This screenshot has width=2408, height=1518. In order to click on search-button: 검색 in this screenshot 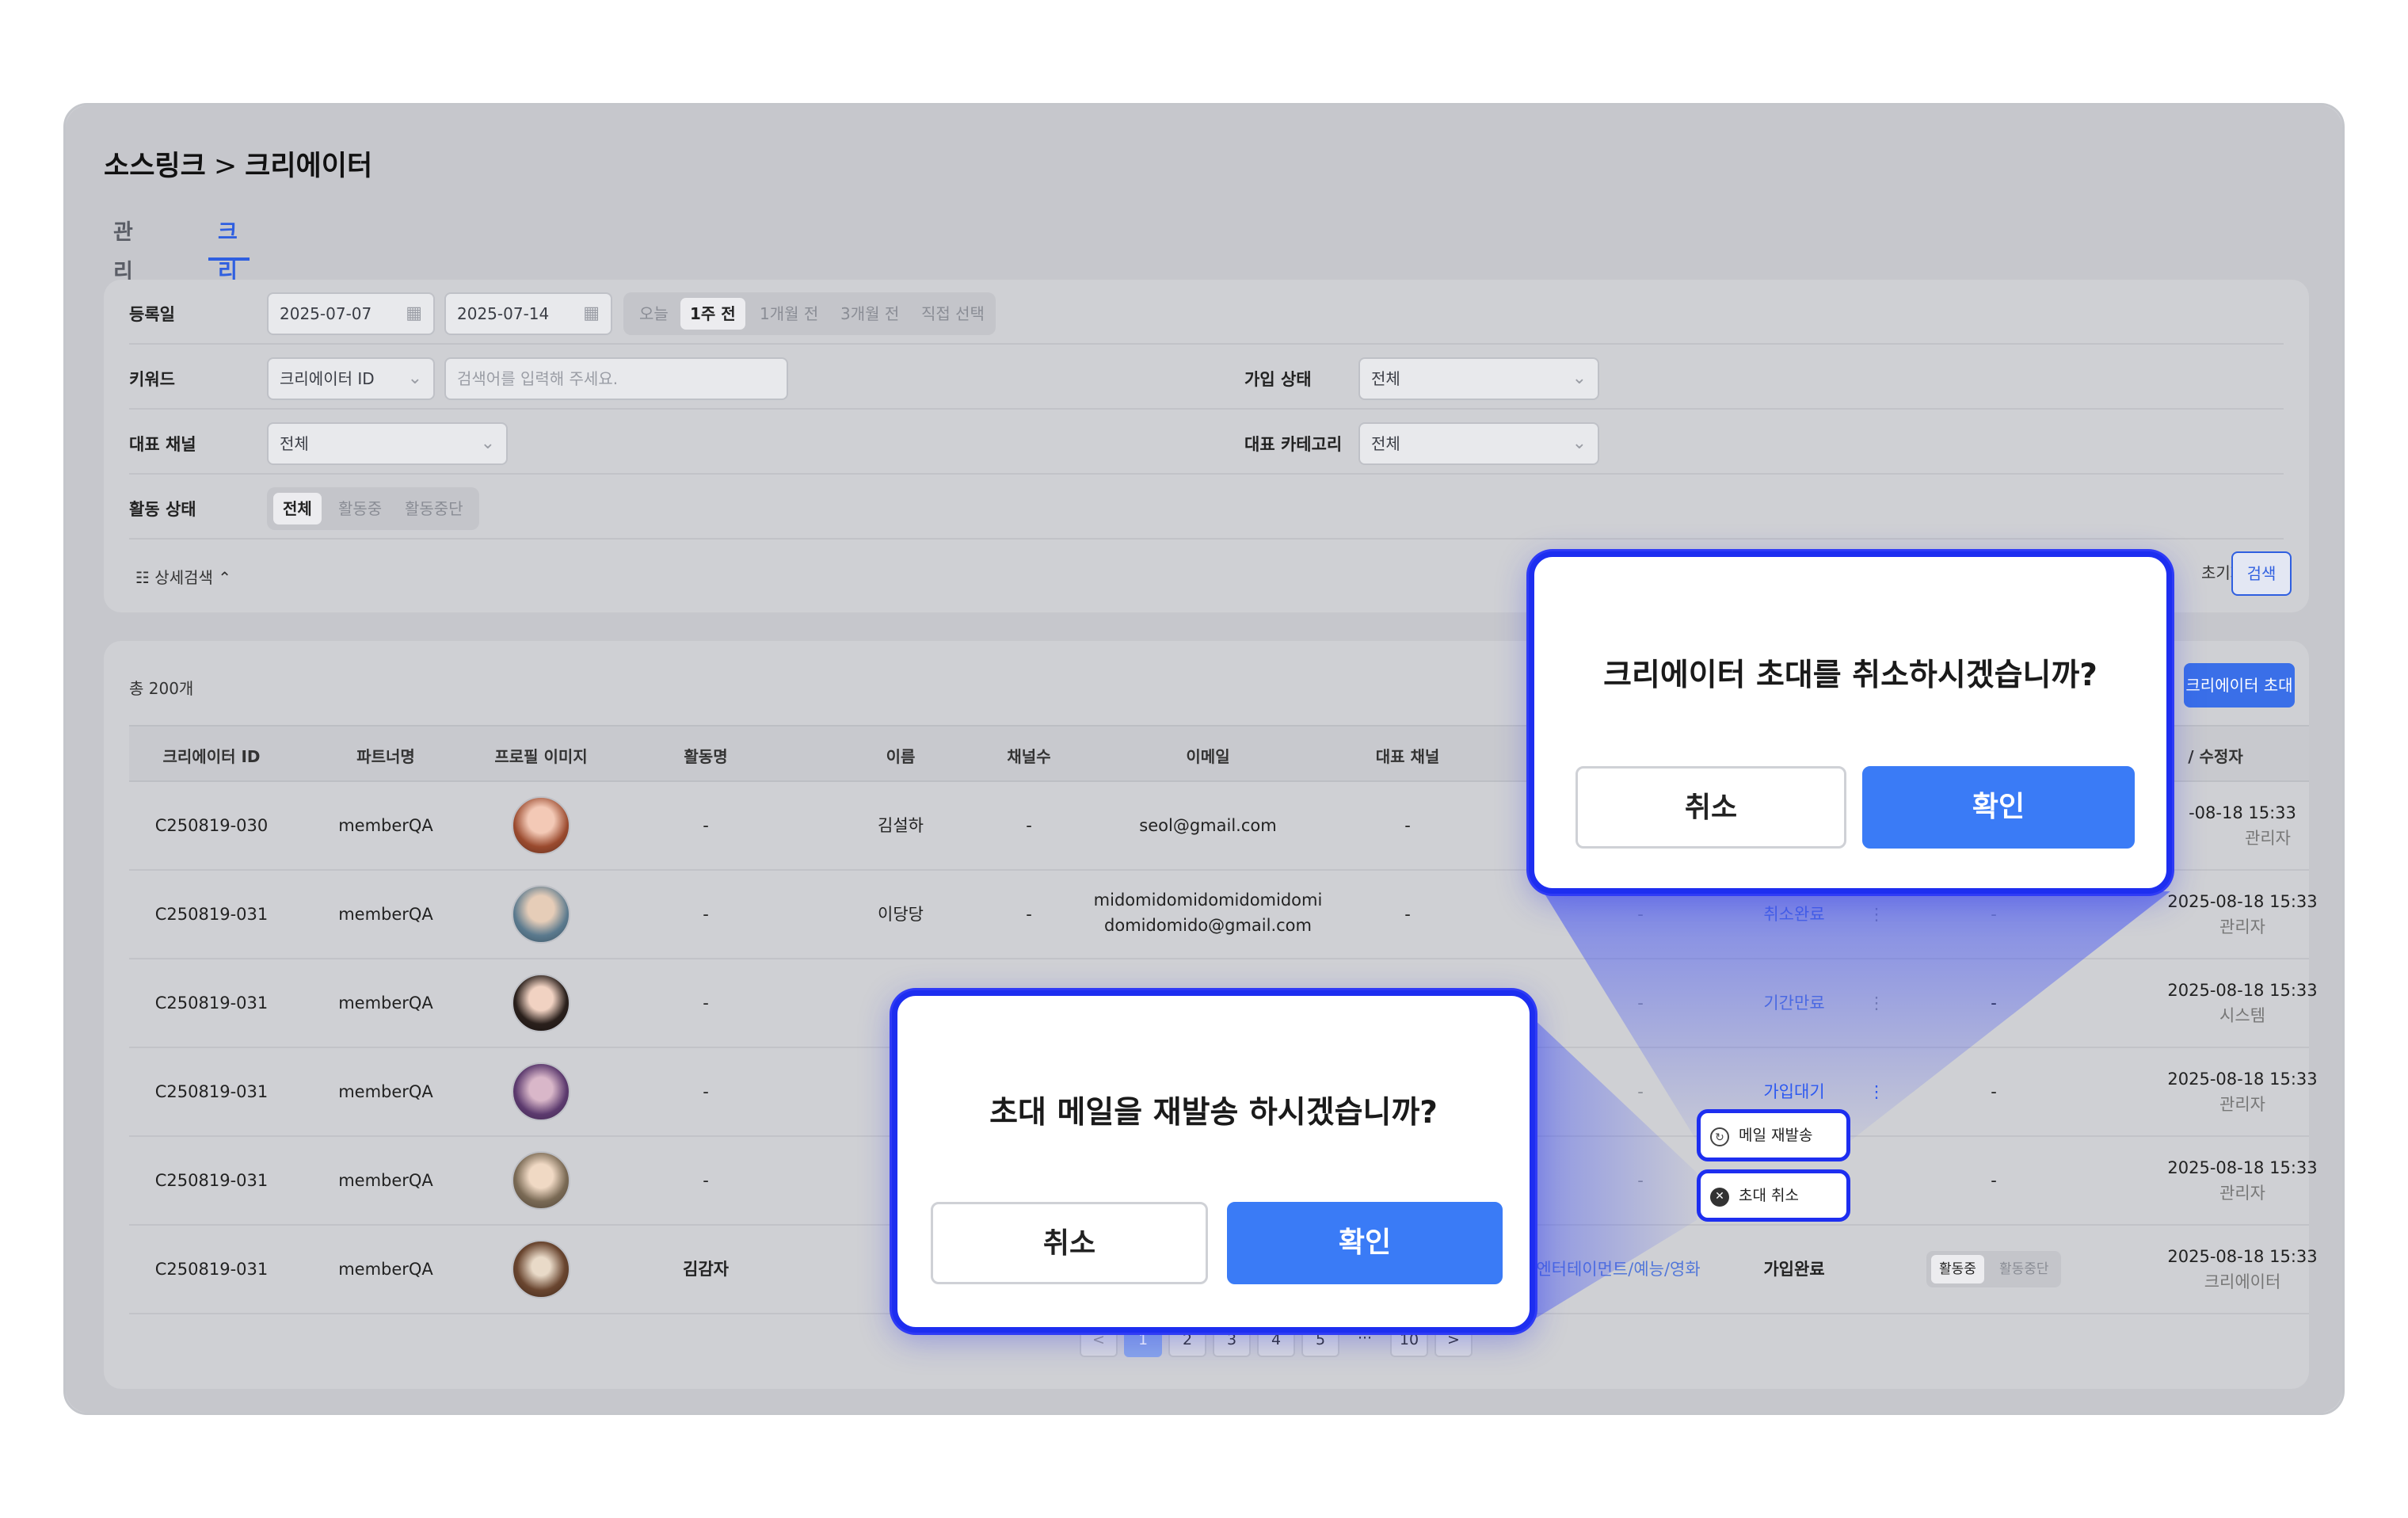, I will do `click(2262, 573)`.